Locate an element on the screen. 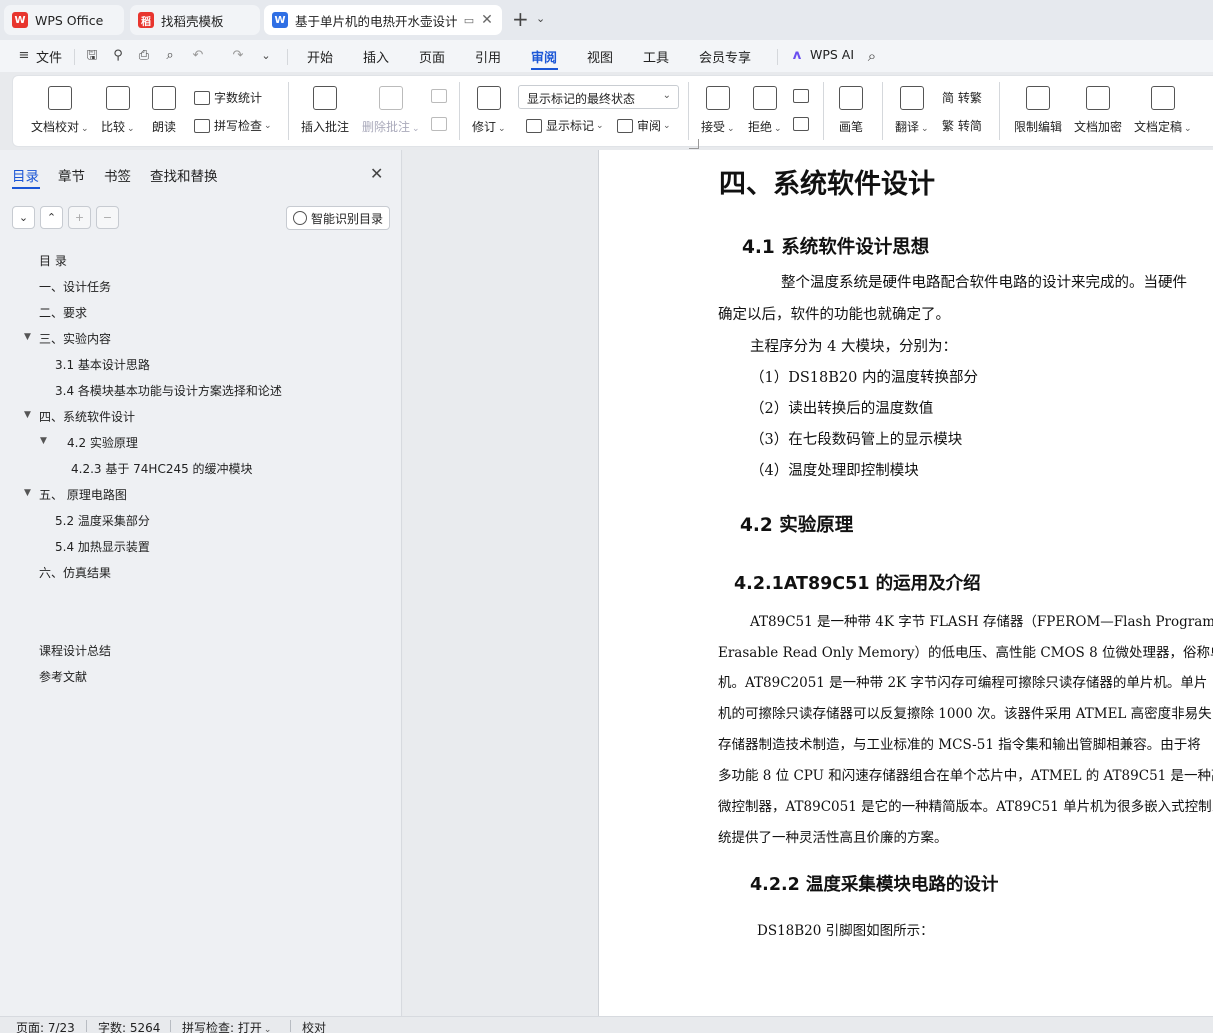 The height and width of the screenshot is (1033, 1213). pen-button: 画笔 is located at coordinates (851, 110).